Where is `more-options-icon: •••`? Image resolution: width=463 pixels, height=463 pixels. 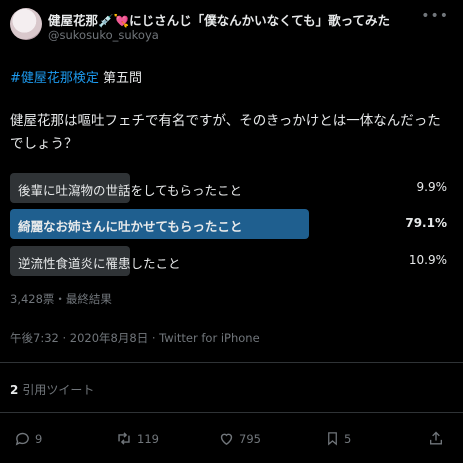 more-options-icon: ••• is located at coordinates (435, 16).